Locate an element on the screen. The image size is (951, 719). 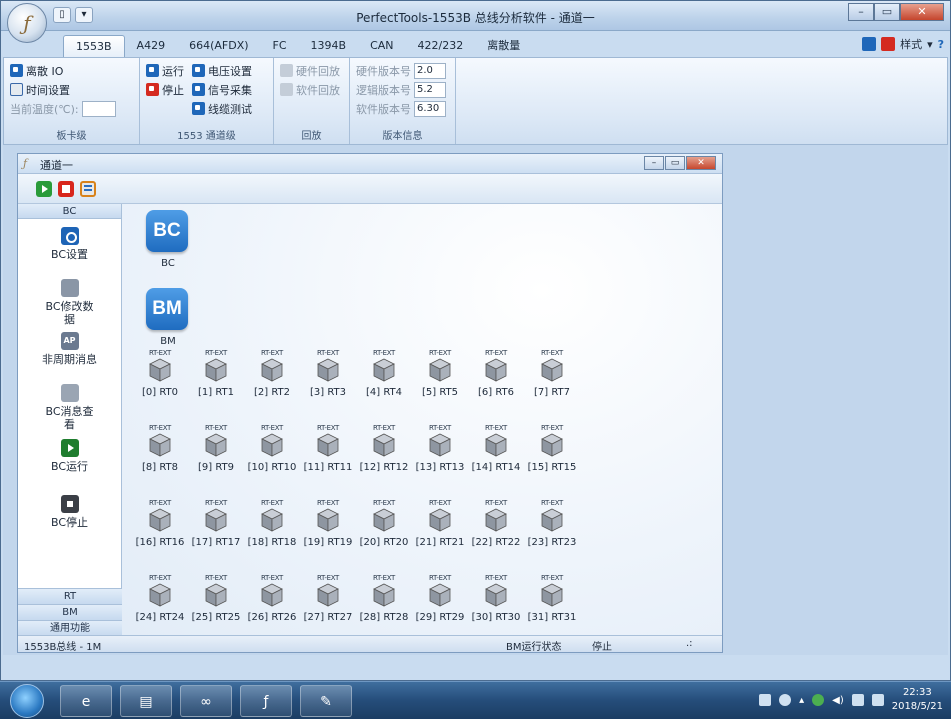
rt-node: RT-EXT [14] RT14 is located at coordinates (496, 448).